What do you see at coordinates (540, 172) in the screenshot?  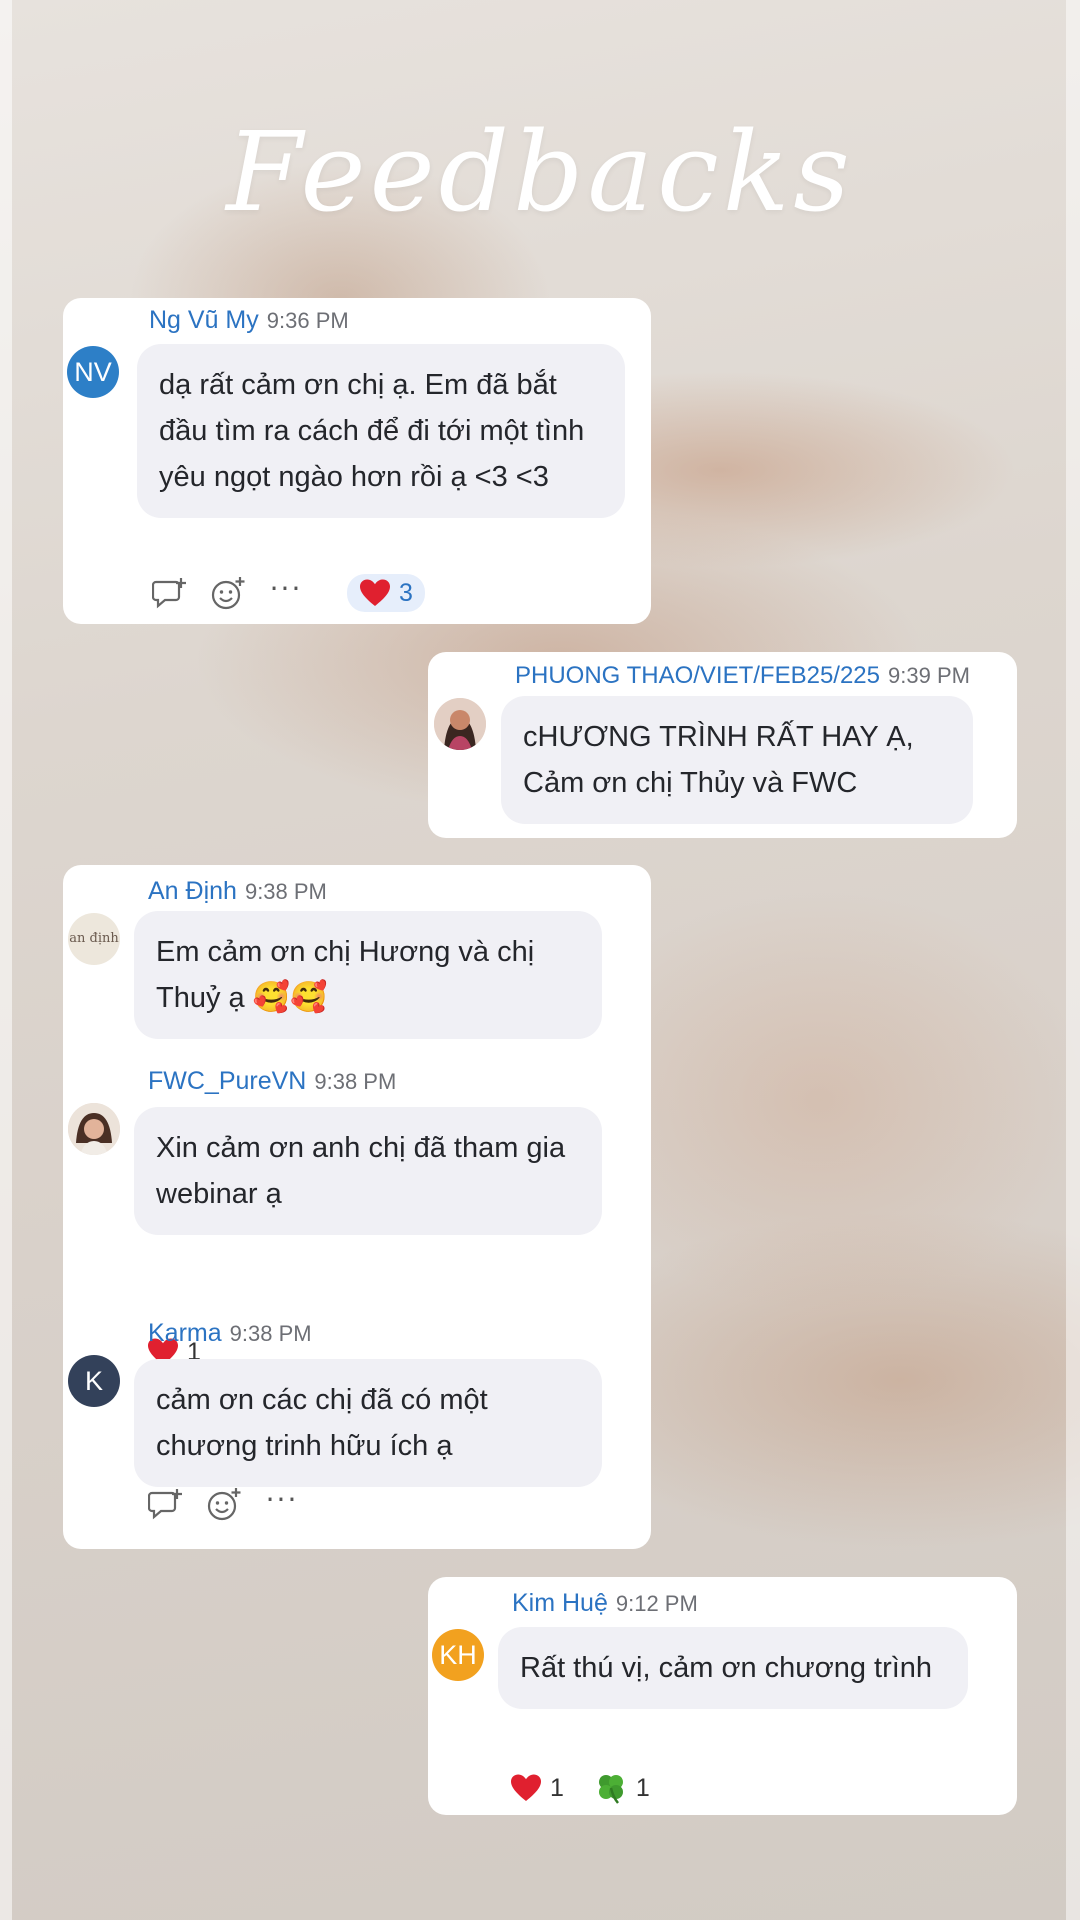 I see `page-title: Feedbacks` at bounding box center [540, 172].